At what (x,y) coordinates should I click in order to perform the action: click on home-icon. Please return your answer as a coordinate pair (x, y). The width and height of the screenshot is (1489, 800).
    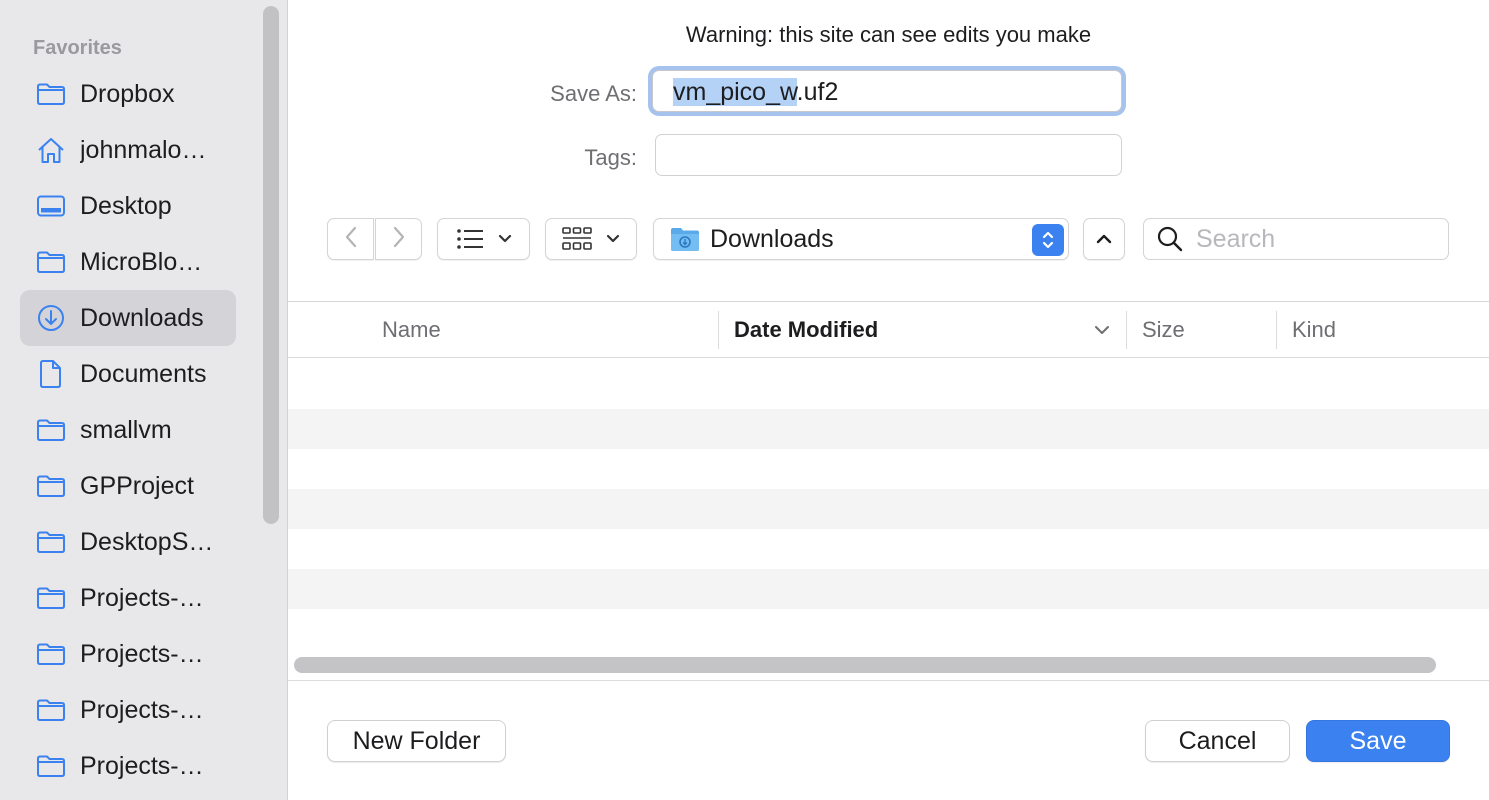
    Looking at the image, I should click on (51, 150).